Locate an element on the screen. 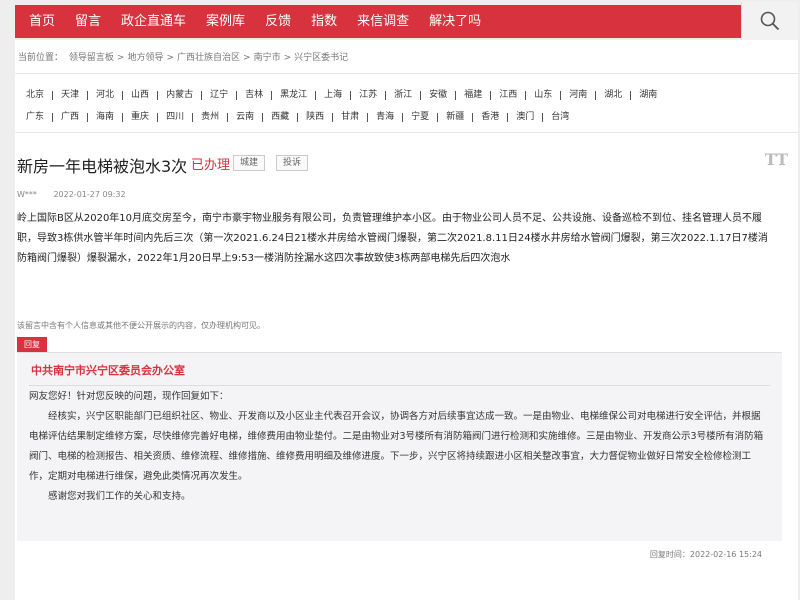 The height and width of the screenshot is (600, 800). region-link: 浙江 is located at coordinates (404, 95).